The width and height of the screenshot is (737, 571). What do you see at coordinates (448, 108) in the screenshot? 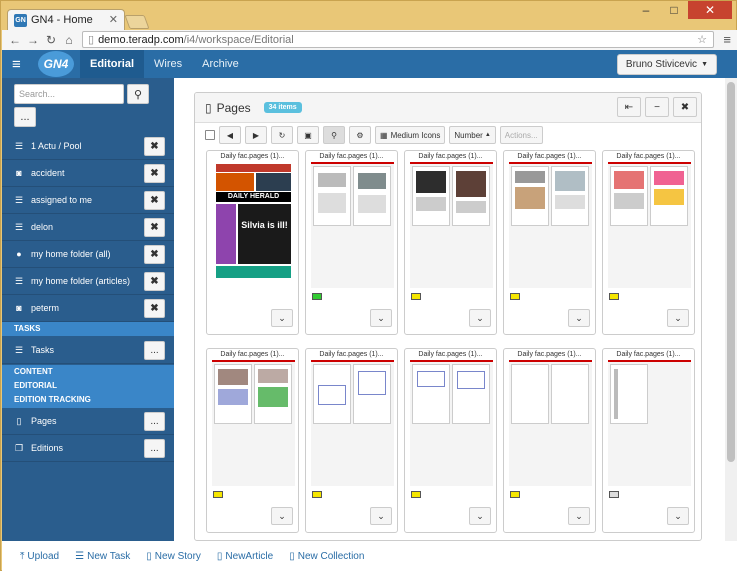
I see `panel-header: ▯ Pages 34 items ⇤ − ✖` at bounding box center [448, 108].